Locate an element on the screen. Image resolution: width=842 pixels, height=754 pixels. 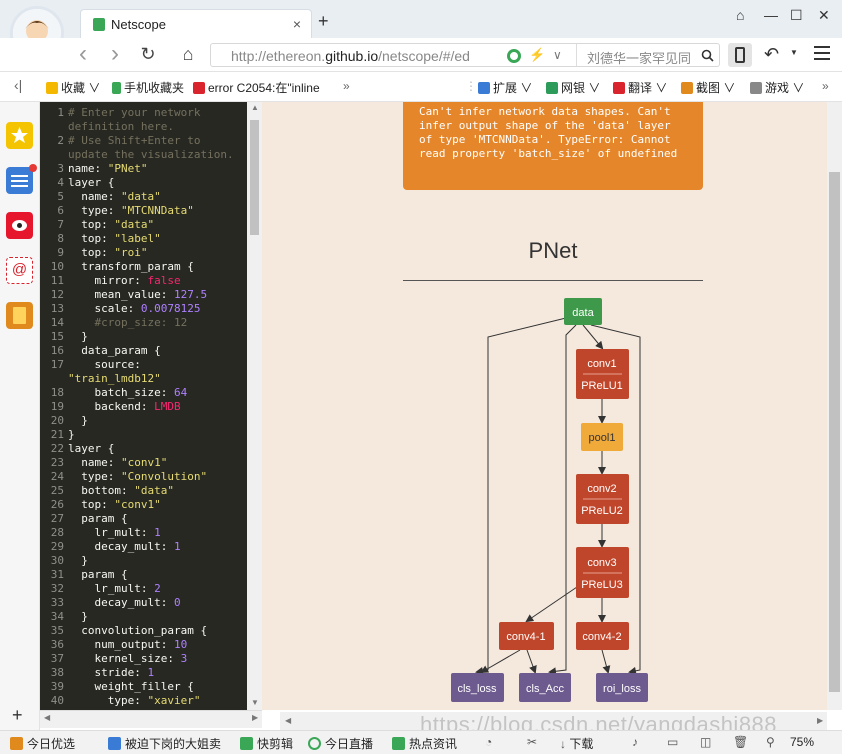
status-speed-icon: ◔ is located at coordinates (488, 742).